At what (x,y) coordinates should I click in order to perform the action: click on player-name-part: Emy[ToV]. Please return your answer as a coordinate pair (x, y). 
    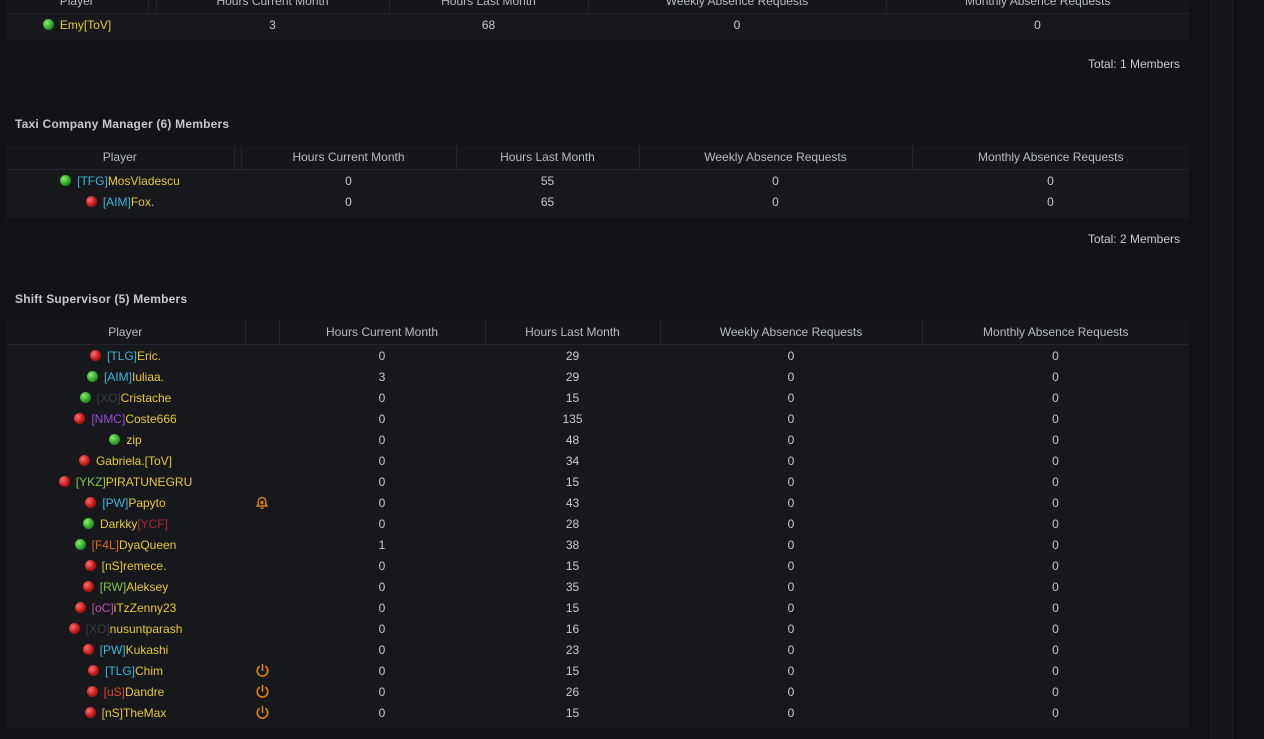
    Looking at the image, I should click on (85, 25).